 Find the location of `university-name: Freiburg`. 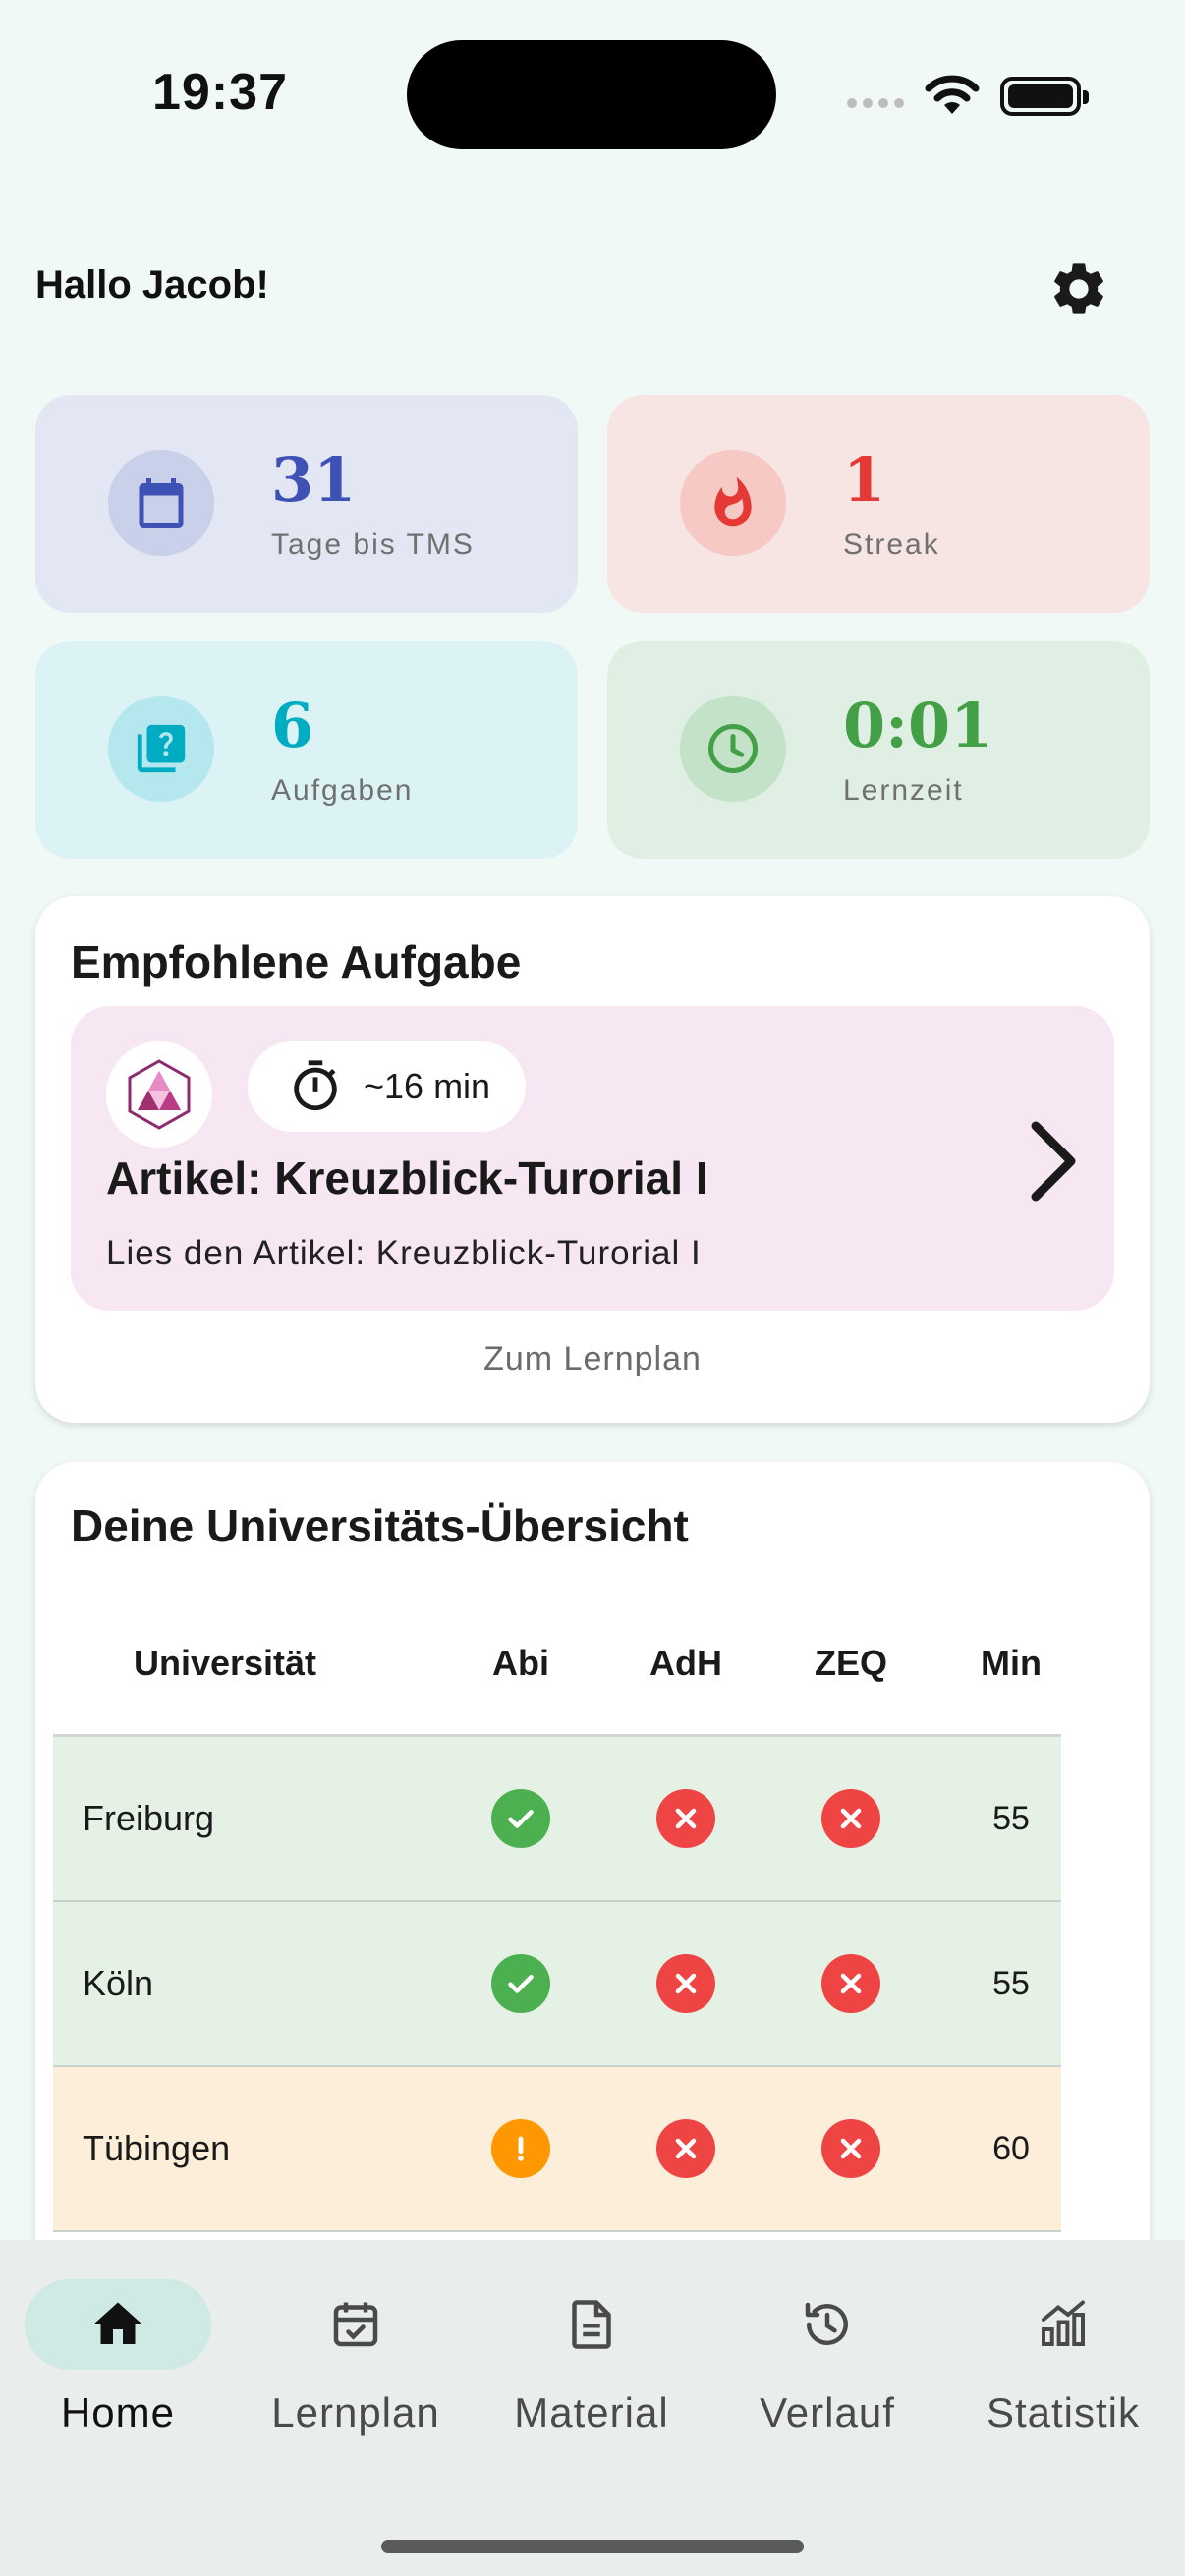

university-name: Freiburg is located at coordinates (149, 1818).